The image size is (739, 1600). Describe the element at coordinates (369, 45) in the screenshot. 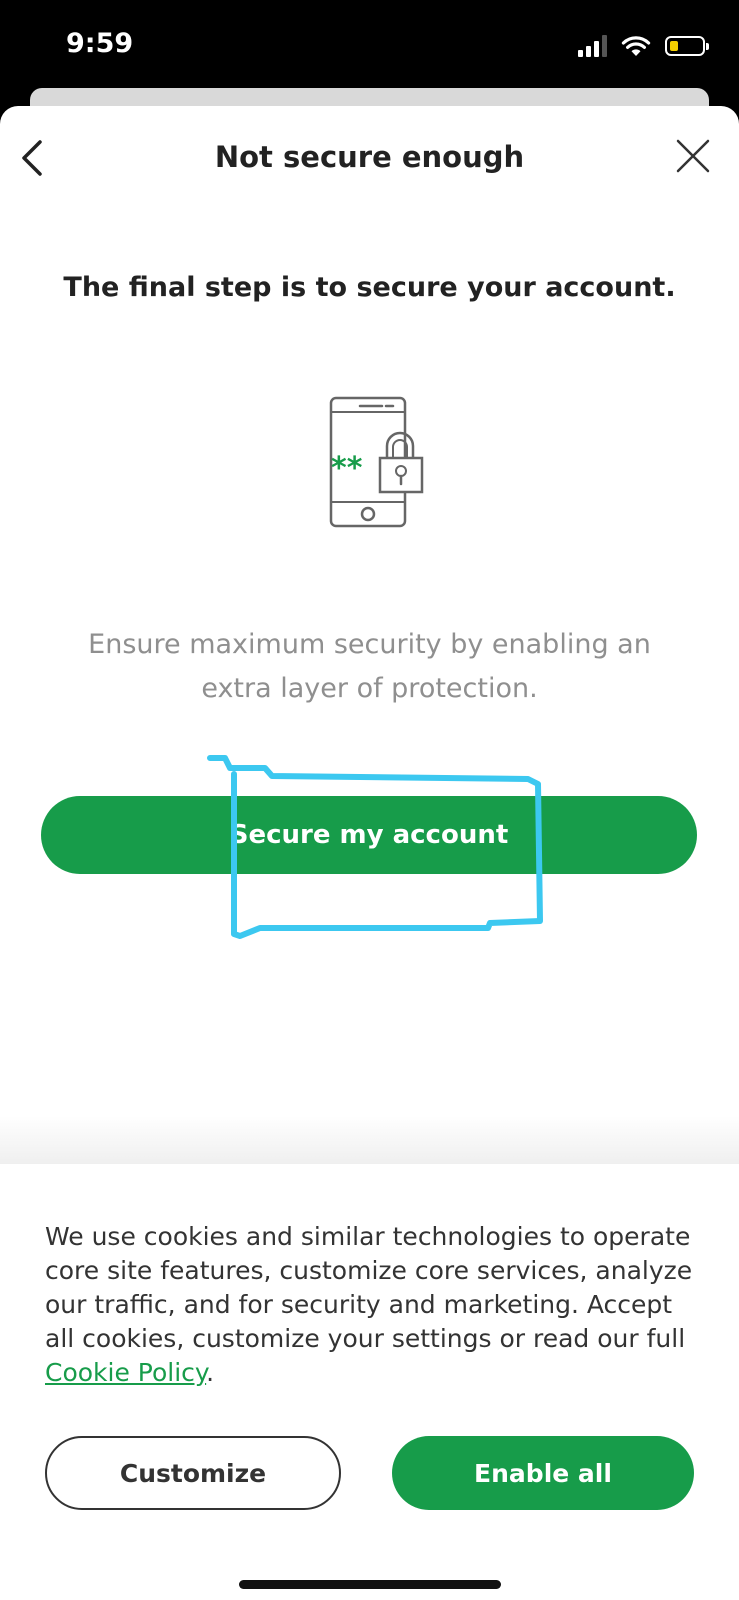

I see `status-bar: 9:59` at that location.